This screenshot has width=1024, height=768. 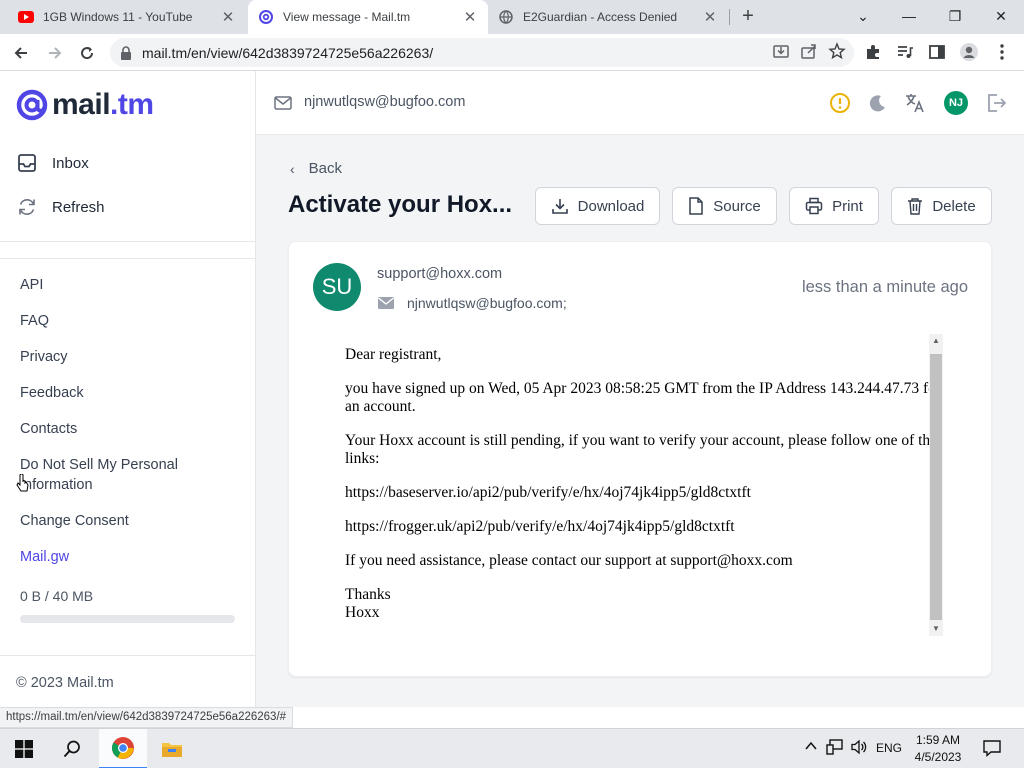 I want to click on storage-quota-text: 0 B / 40 MB, so click(x=57, y=596).